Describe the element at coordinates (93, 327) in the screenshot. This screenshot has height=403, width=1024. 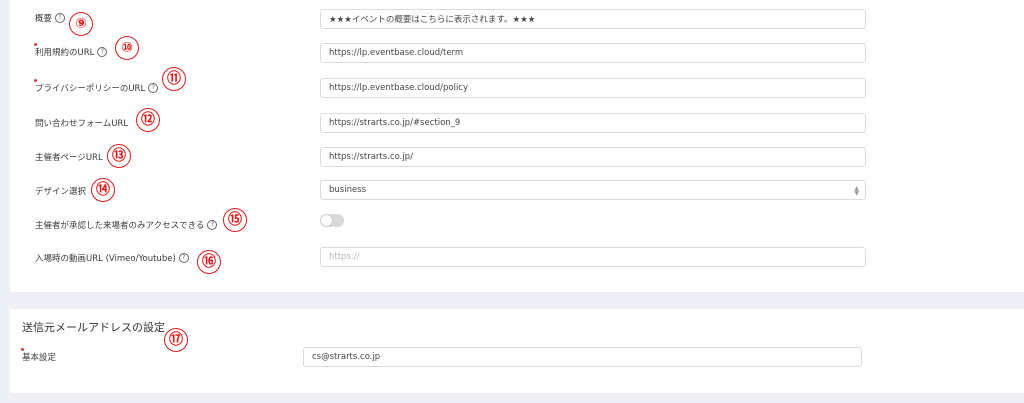
I see `section-title: 送信元メールアドレスの設定` at that location.